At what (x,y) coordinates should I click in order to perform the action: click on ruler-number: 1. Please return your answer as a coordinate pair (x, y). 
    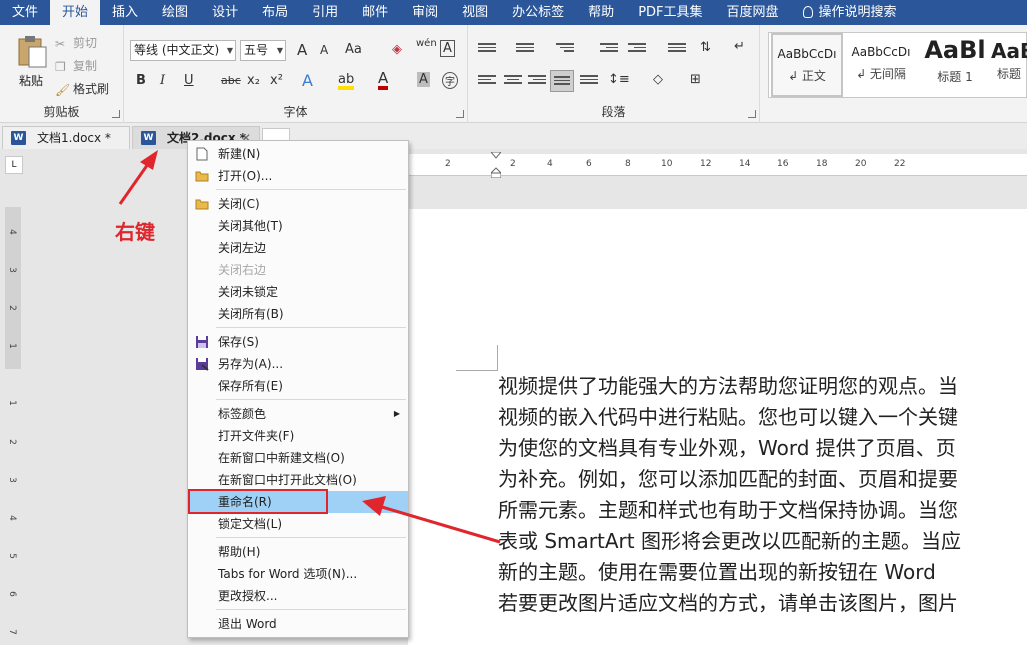
    Looking at the image, I should click on (11, 403).